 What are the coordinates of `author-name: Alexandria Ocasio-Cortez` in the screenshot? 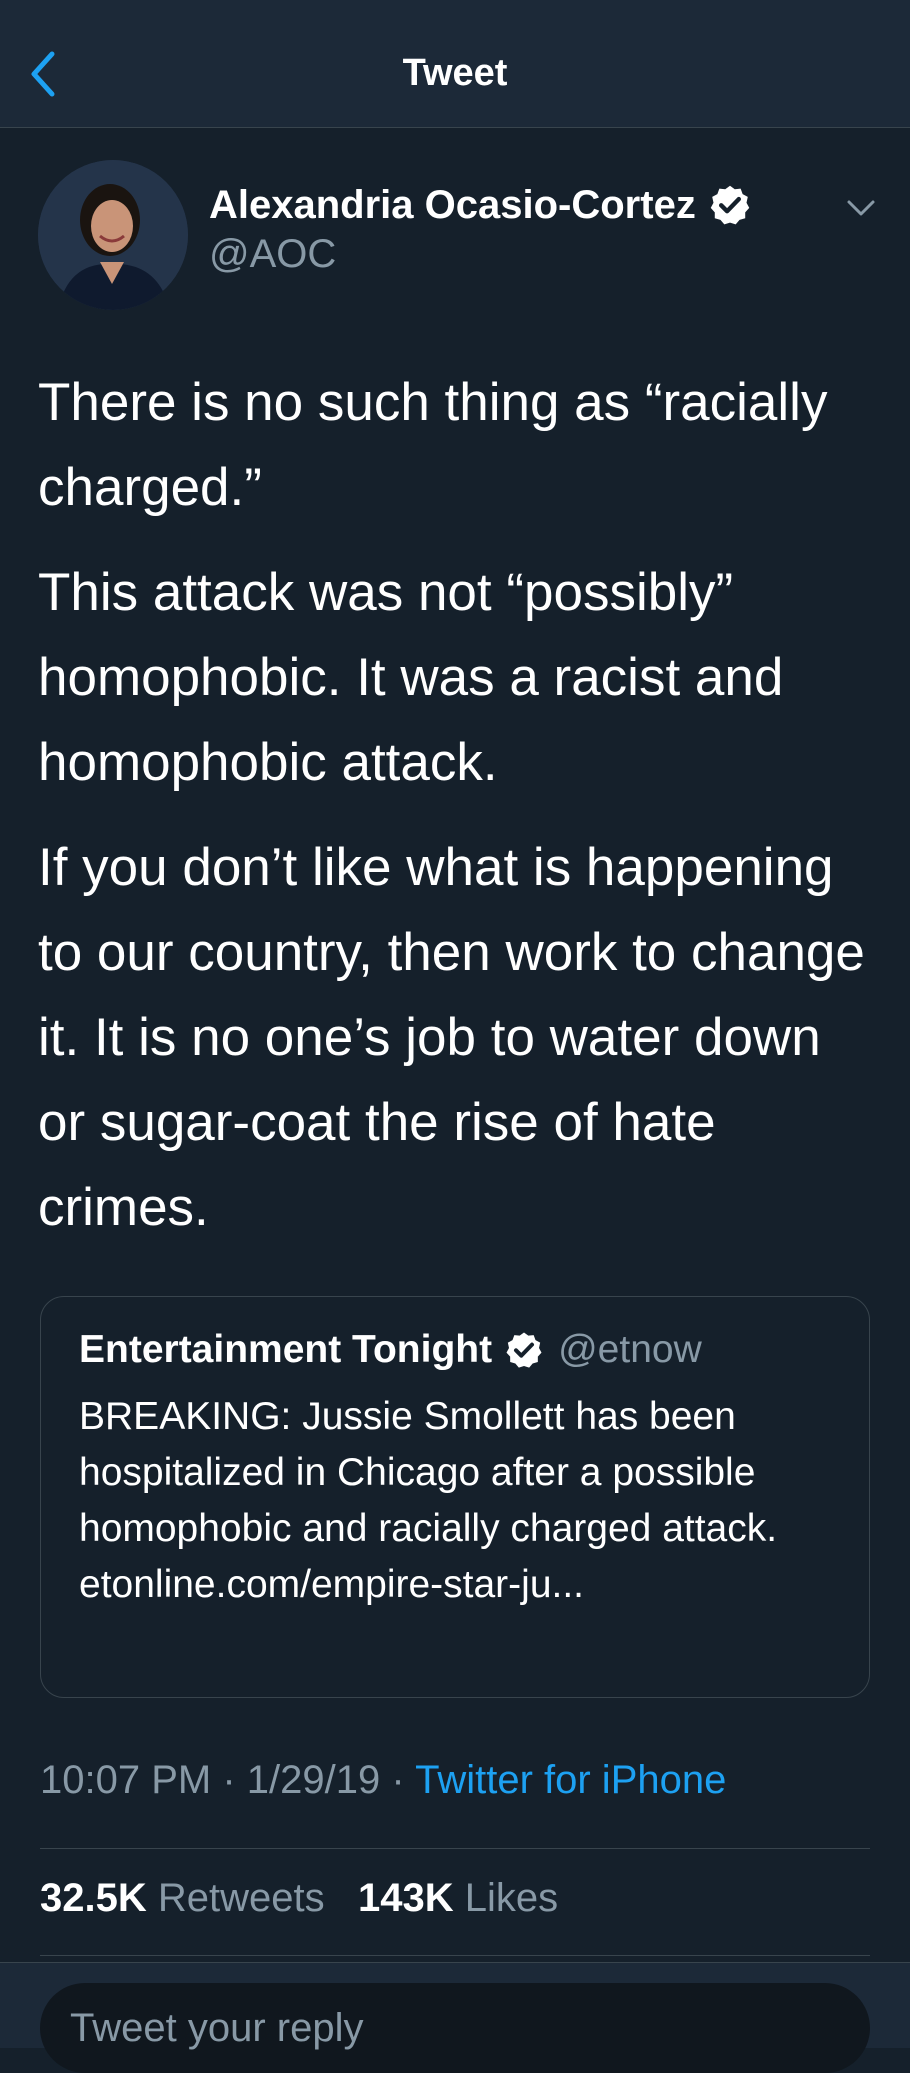 It's located at (452, 205).